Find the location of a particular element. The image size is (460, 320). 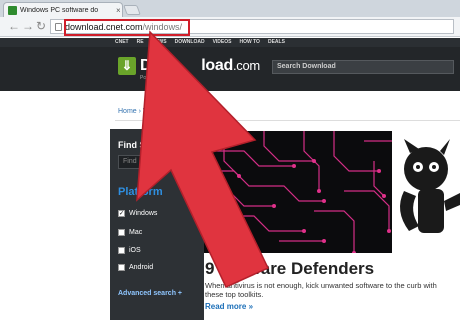

mac-checkbox is located at coordinates (121, 232).